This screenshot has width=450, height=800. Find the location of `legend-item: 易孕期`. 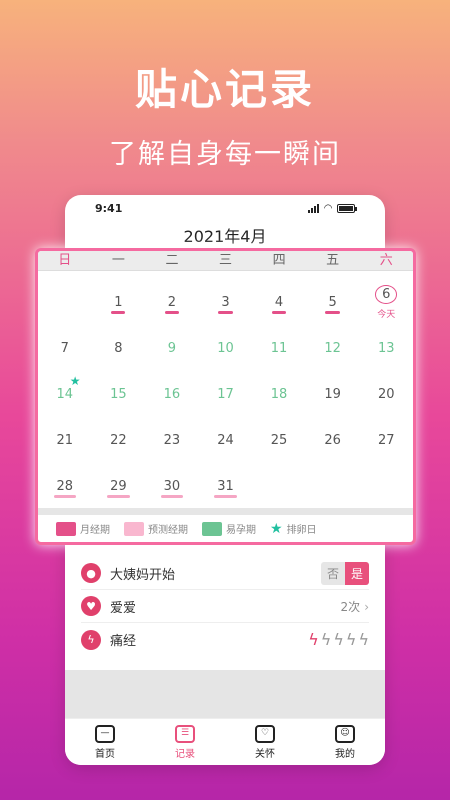

legend-item: 易孕期 is located at coordinates (229, 528).